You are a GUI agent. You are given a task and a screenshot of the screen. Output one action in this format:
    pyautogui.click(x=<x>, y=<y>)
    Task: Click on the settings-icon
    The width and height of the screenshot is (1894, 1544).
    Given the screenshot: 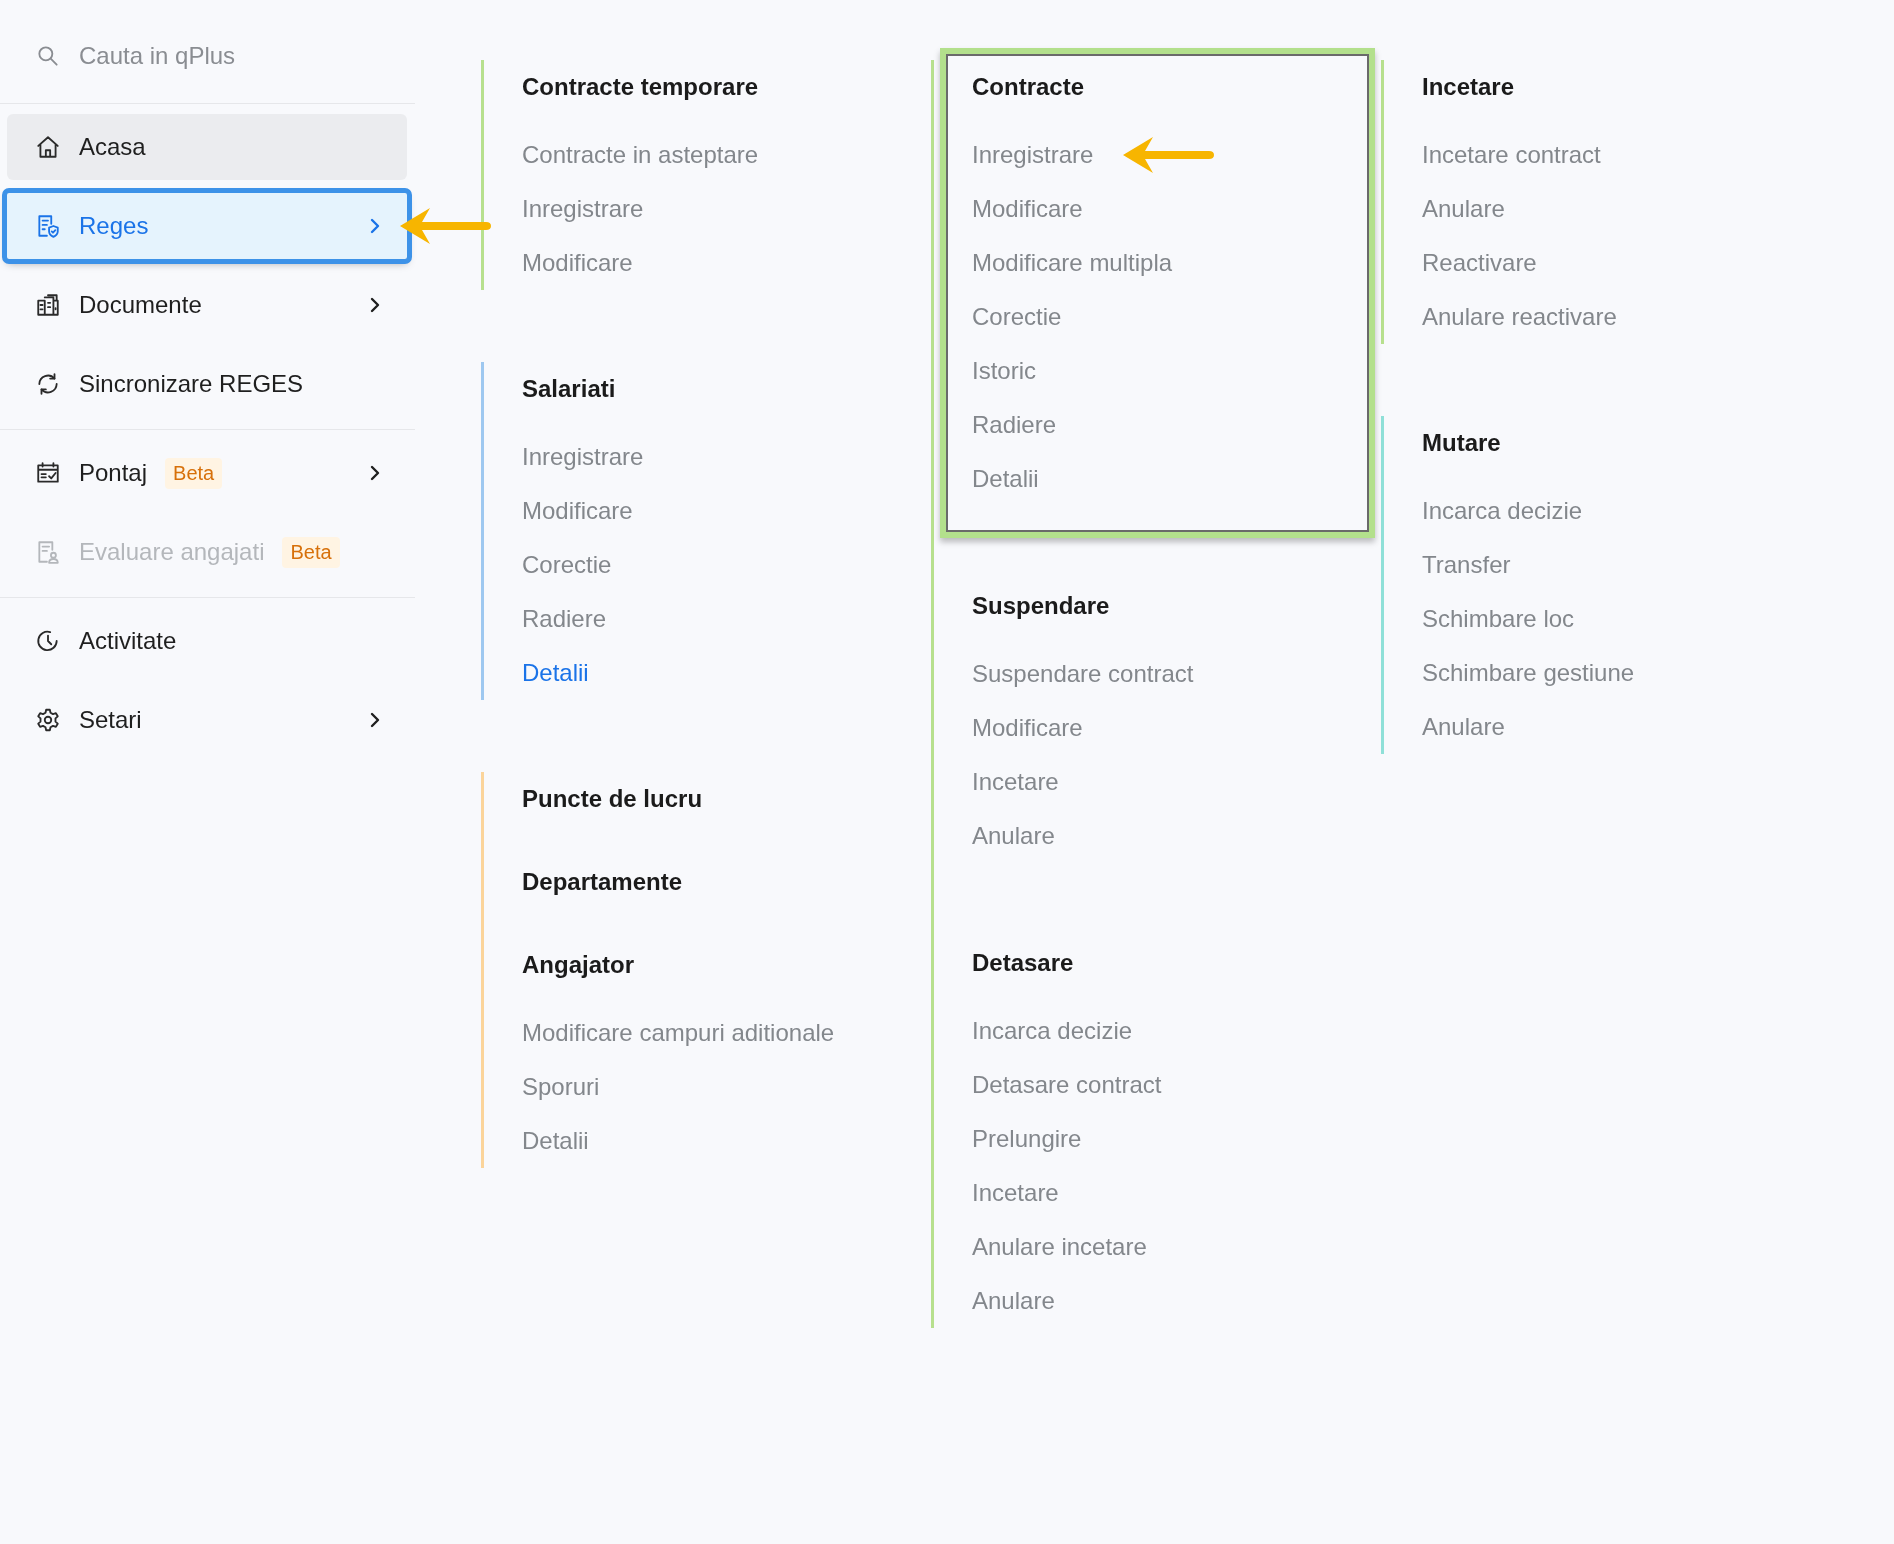 What is the action you would take?
    pyautogui.click(x=48, y=720)
    